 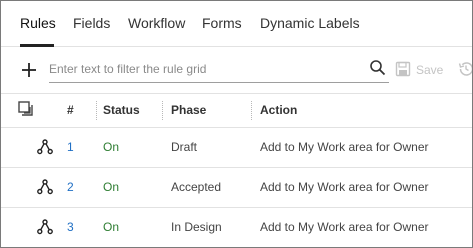 I want to click on rule-phase: Accepted, so click(x=196, y=187).